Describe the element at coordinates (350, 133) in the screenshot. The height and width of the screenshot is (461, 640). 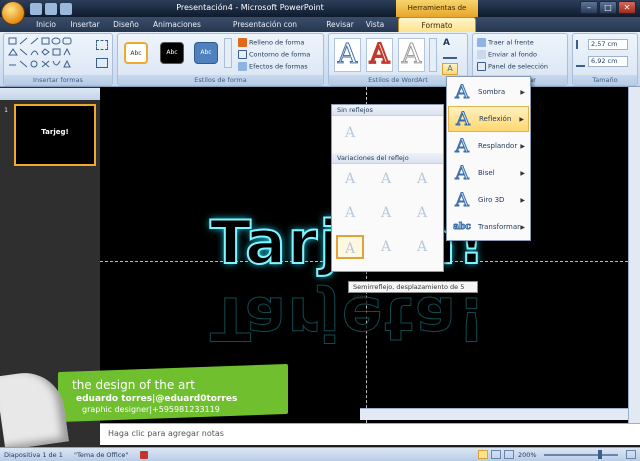
I see `reflection-none-option: A` at that location.